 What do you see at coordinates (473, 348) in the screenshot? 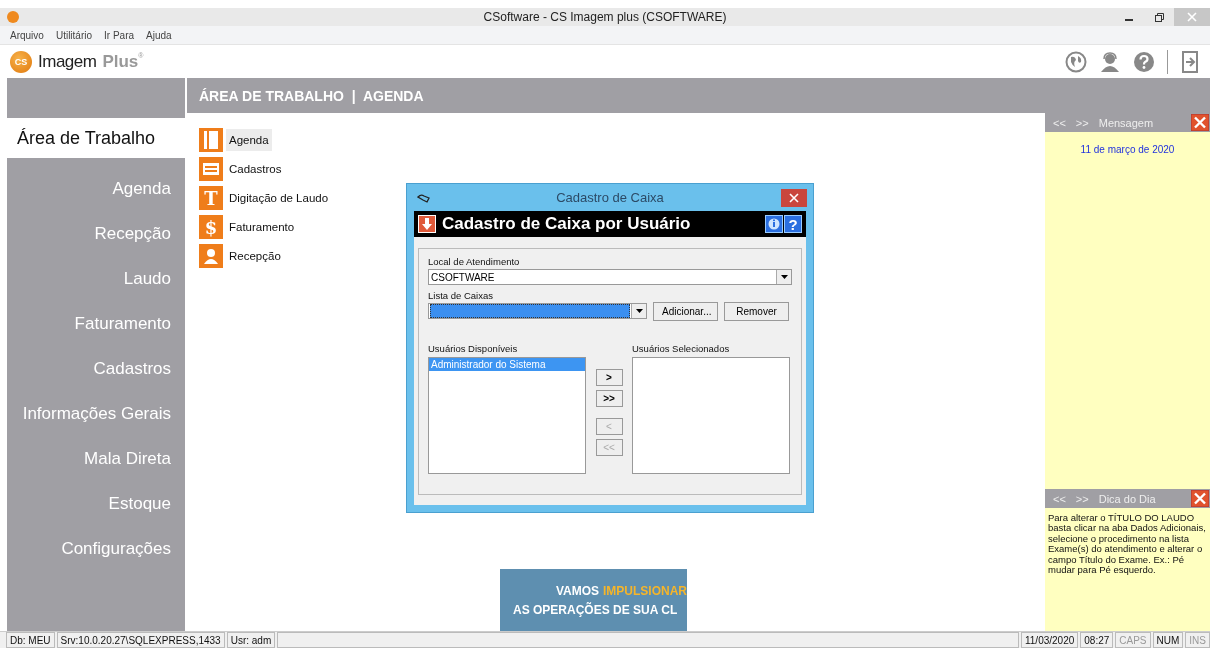
I see `list-label: Usuários Disponíveis` at bounding box center [473, 348].